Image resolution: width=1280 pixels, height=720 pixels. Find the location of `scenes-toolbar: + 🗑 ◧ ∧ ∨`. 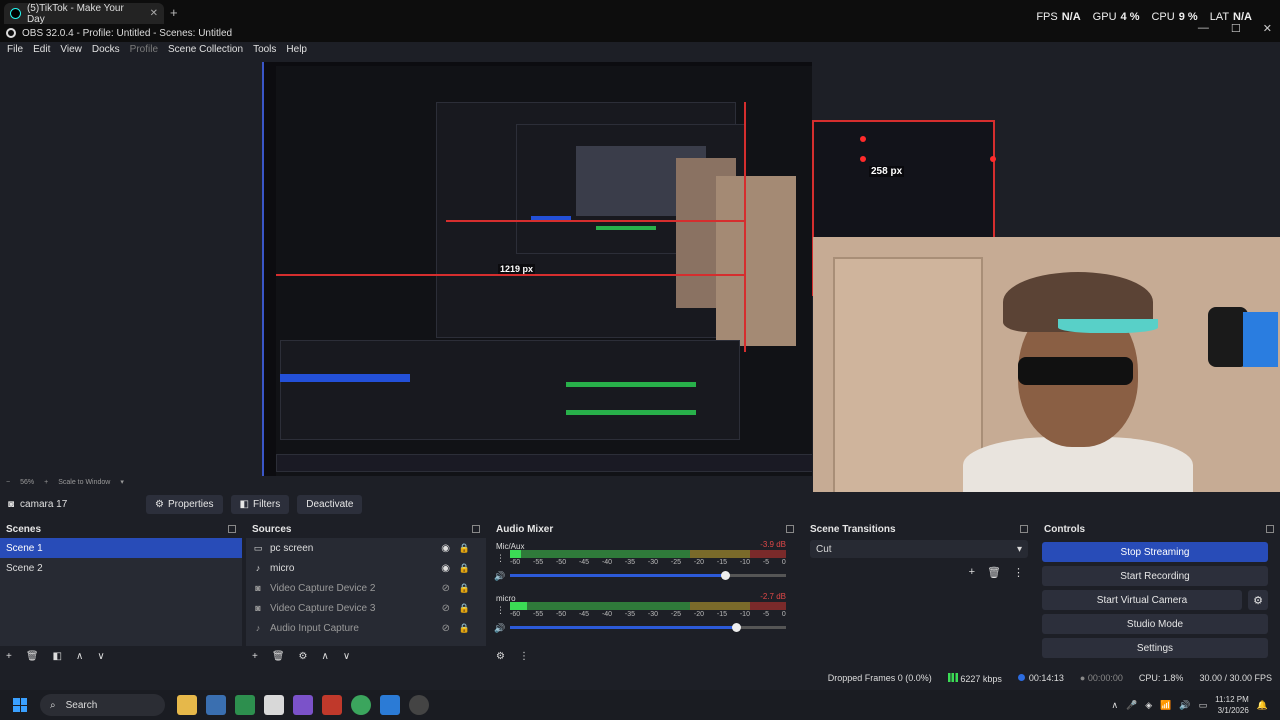

scenes-toolbar: + 🗑 ◧ ∧ ∨ is located at coordinates (55, 656).